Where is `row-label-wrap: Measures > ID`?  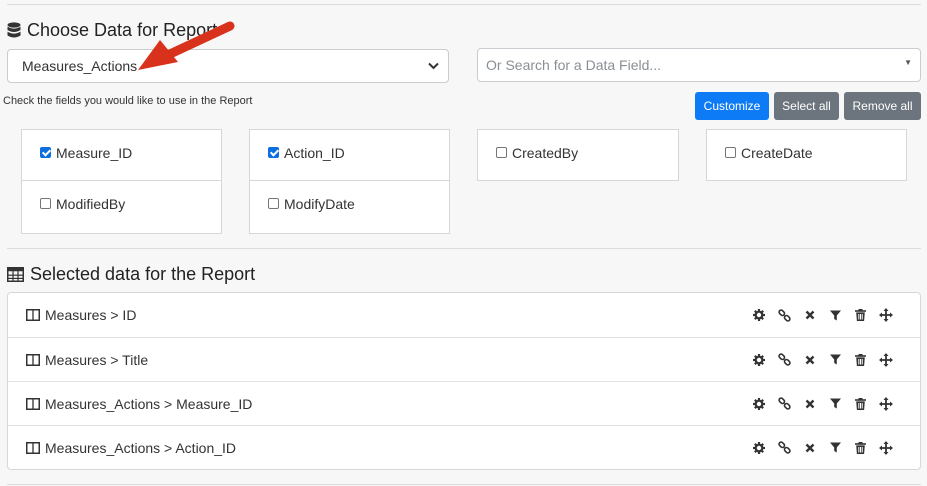
row-label-wrap: Measures > ID is located at coordinates (81, 315).